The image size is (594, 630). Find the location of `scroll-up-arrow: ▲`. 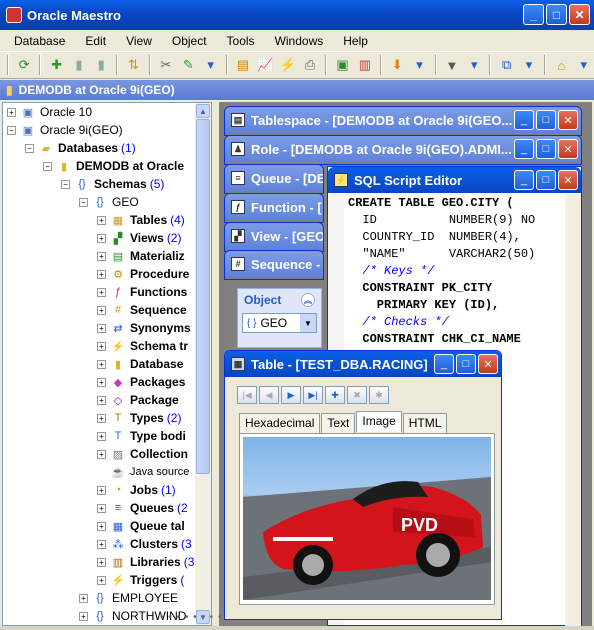

scroll-up-arrow: ▲ is located at coordinates (203, 111).